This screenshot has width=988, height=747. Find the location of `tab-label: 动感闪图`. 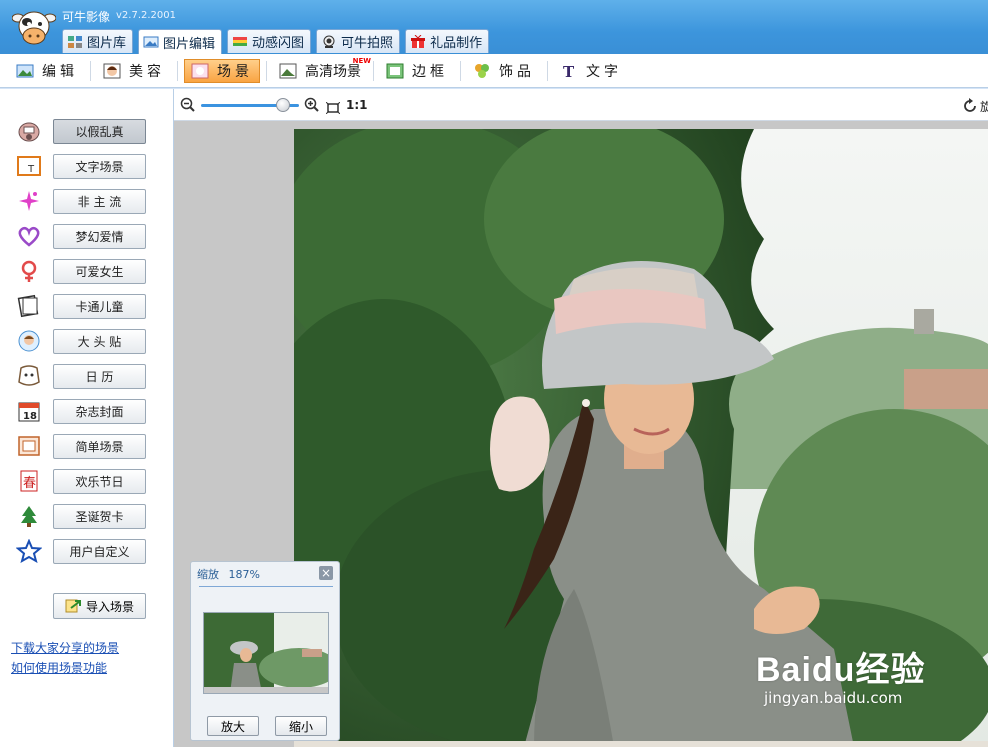

tab-label: 动感闪图 is located at coordinates (278, 43).